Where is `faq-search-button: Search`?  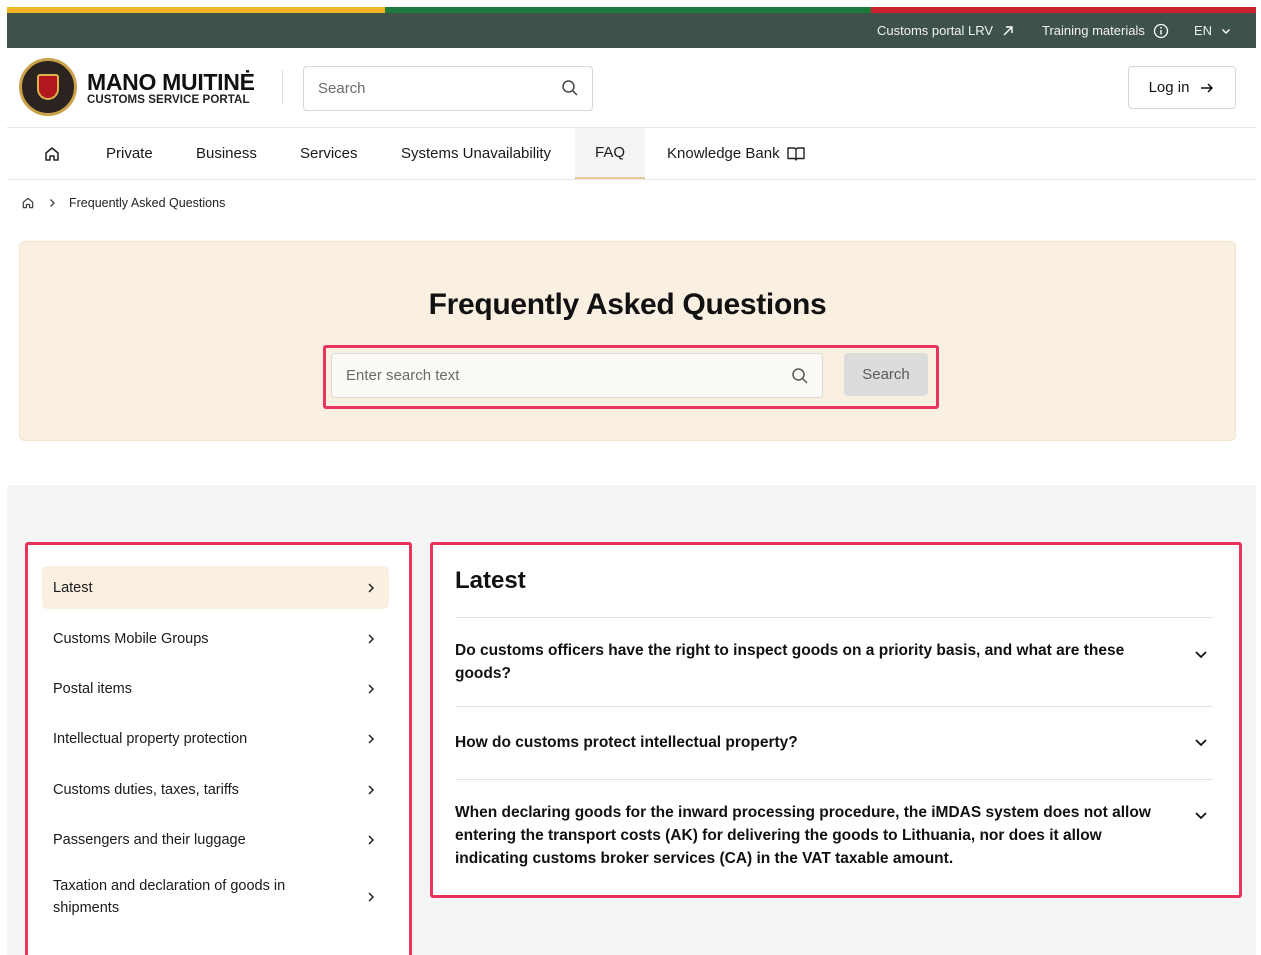 faq-search-button: Search is located at coordinates (886, 374).